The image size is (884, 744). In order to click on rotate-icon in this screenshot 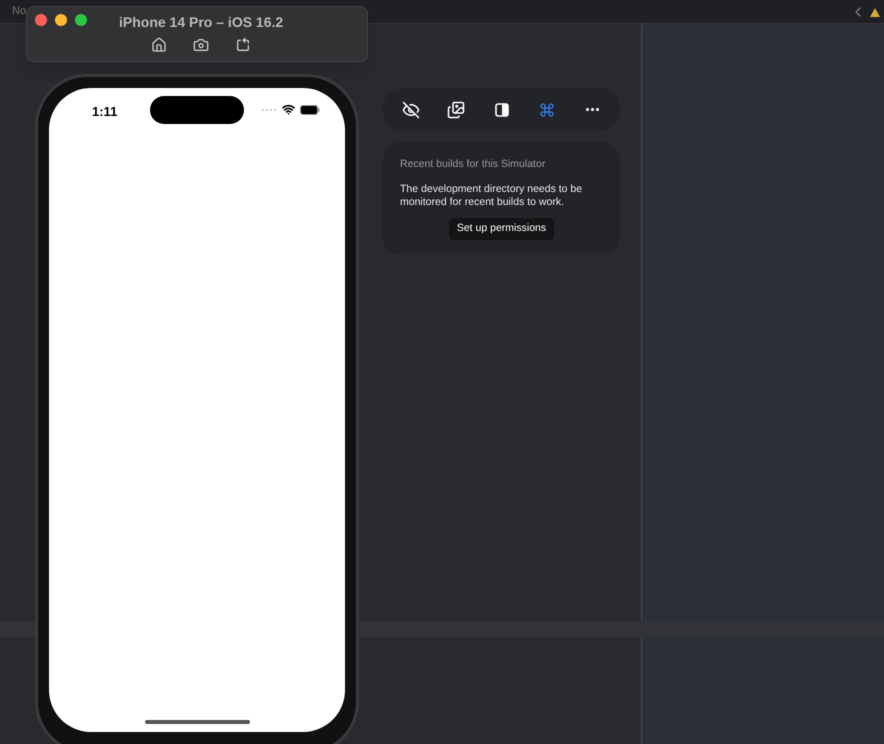, I will do `click(243, 45)`.